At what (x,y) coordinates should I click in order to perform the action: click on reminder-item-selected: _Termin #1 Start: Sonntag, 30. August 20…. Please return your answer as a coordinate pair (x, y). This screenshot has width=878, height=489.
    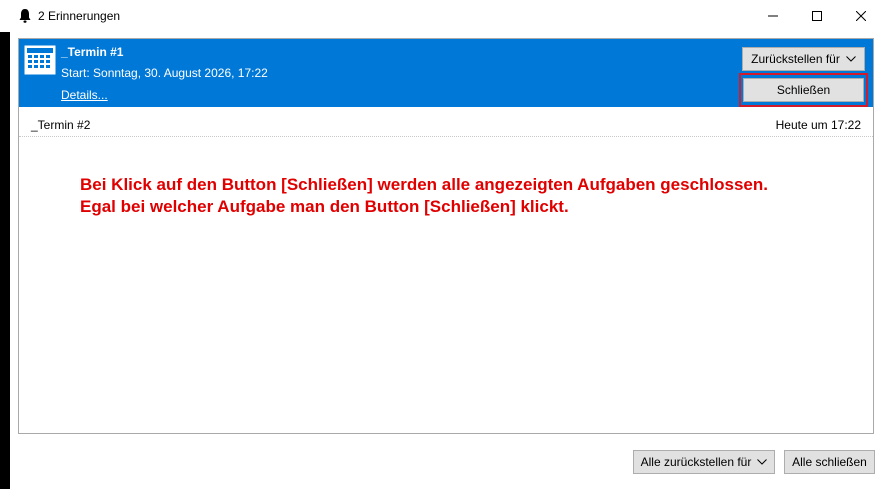
    Looking at the image, I should click on (446, 73).